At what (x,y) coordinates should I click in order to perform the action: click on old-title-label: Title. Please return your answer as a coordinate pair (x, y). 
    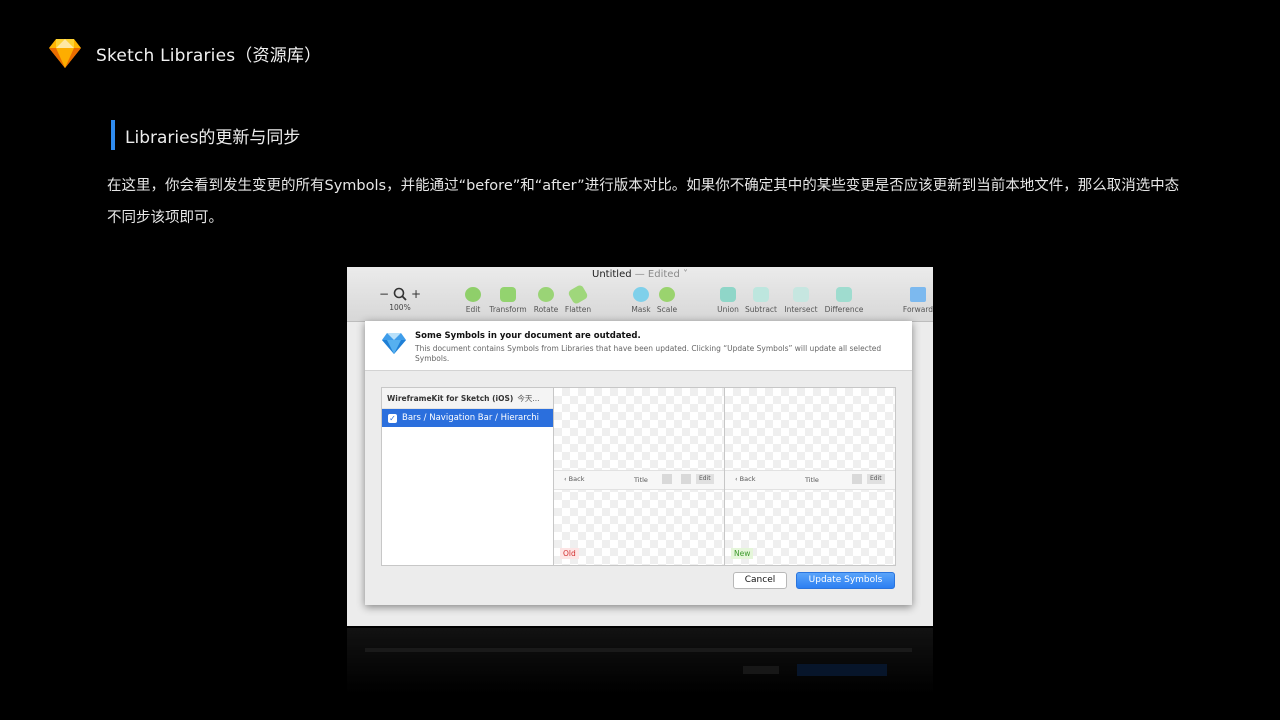
    Looking at the image, I should click on (641, 480).